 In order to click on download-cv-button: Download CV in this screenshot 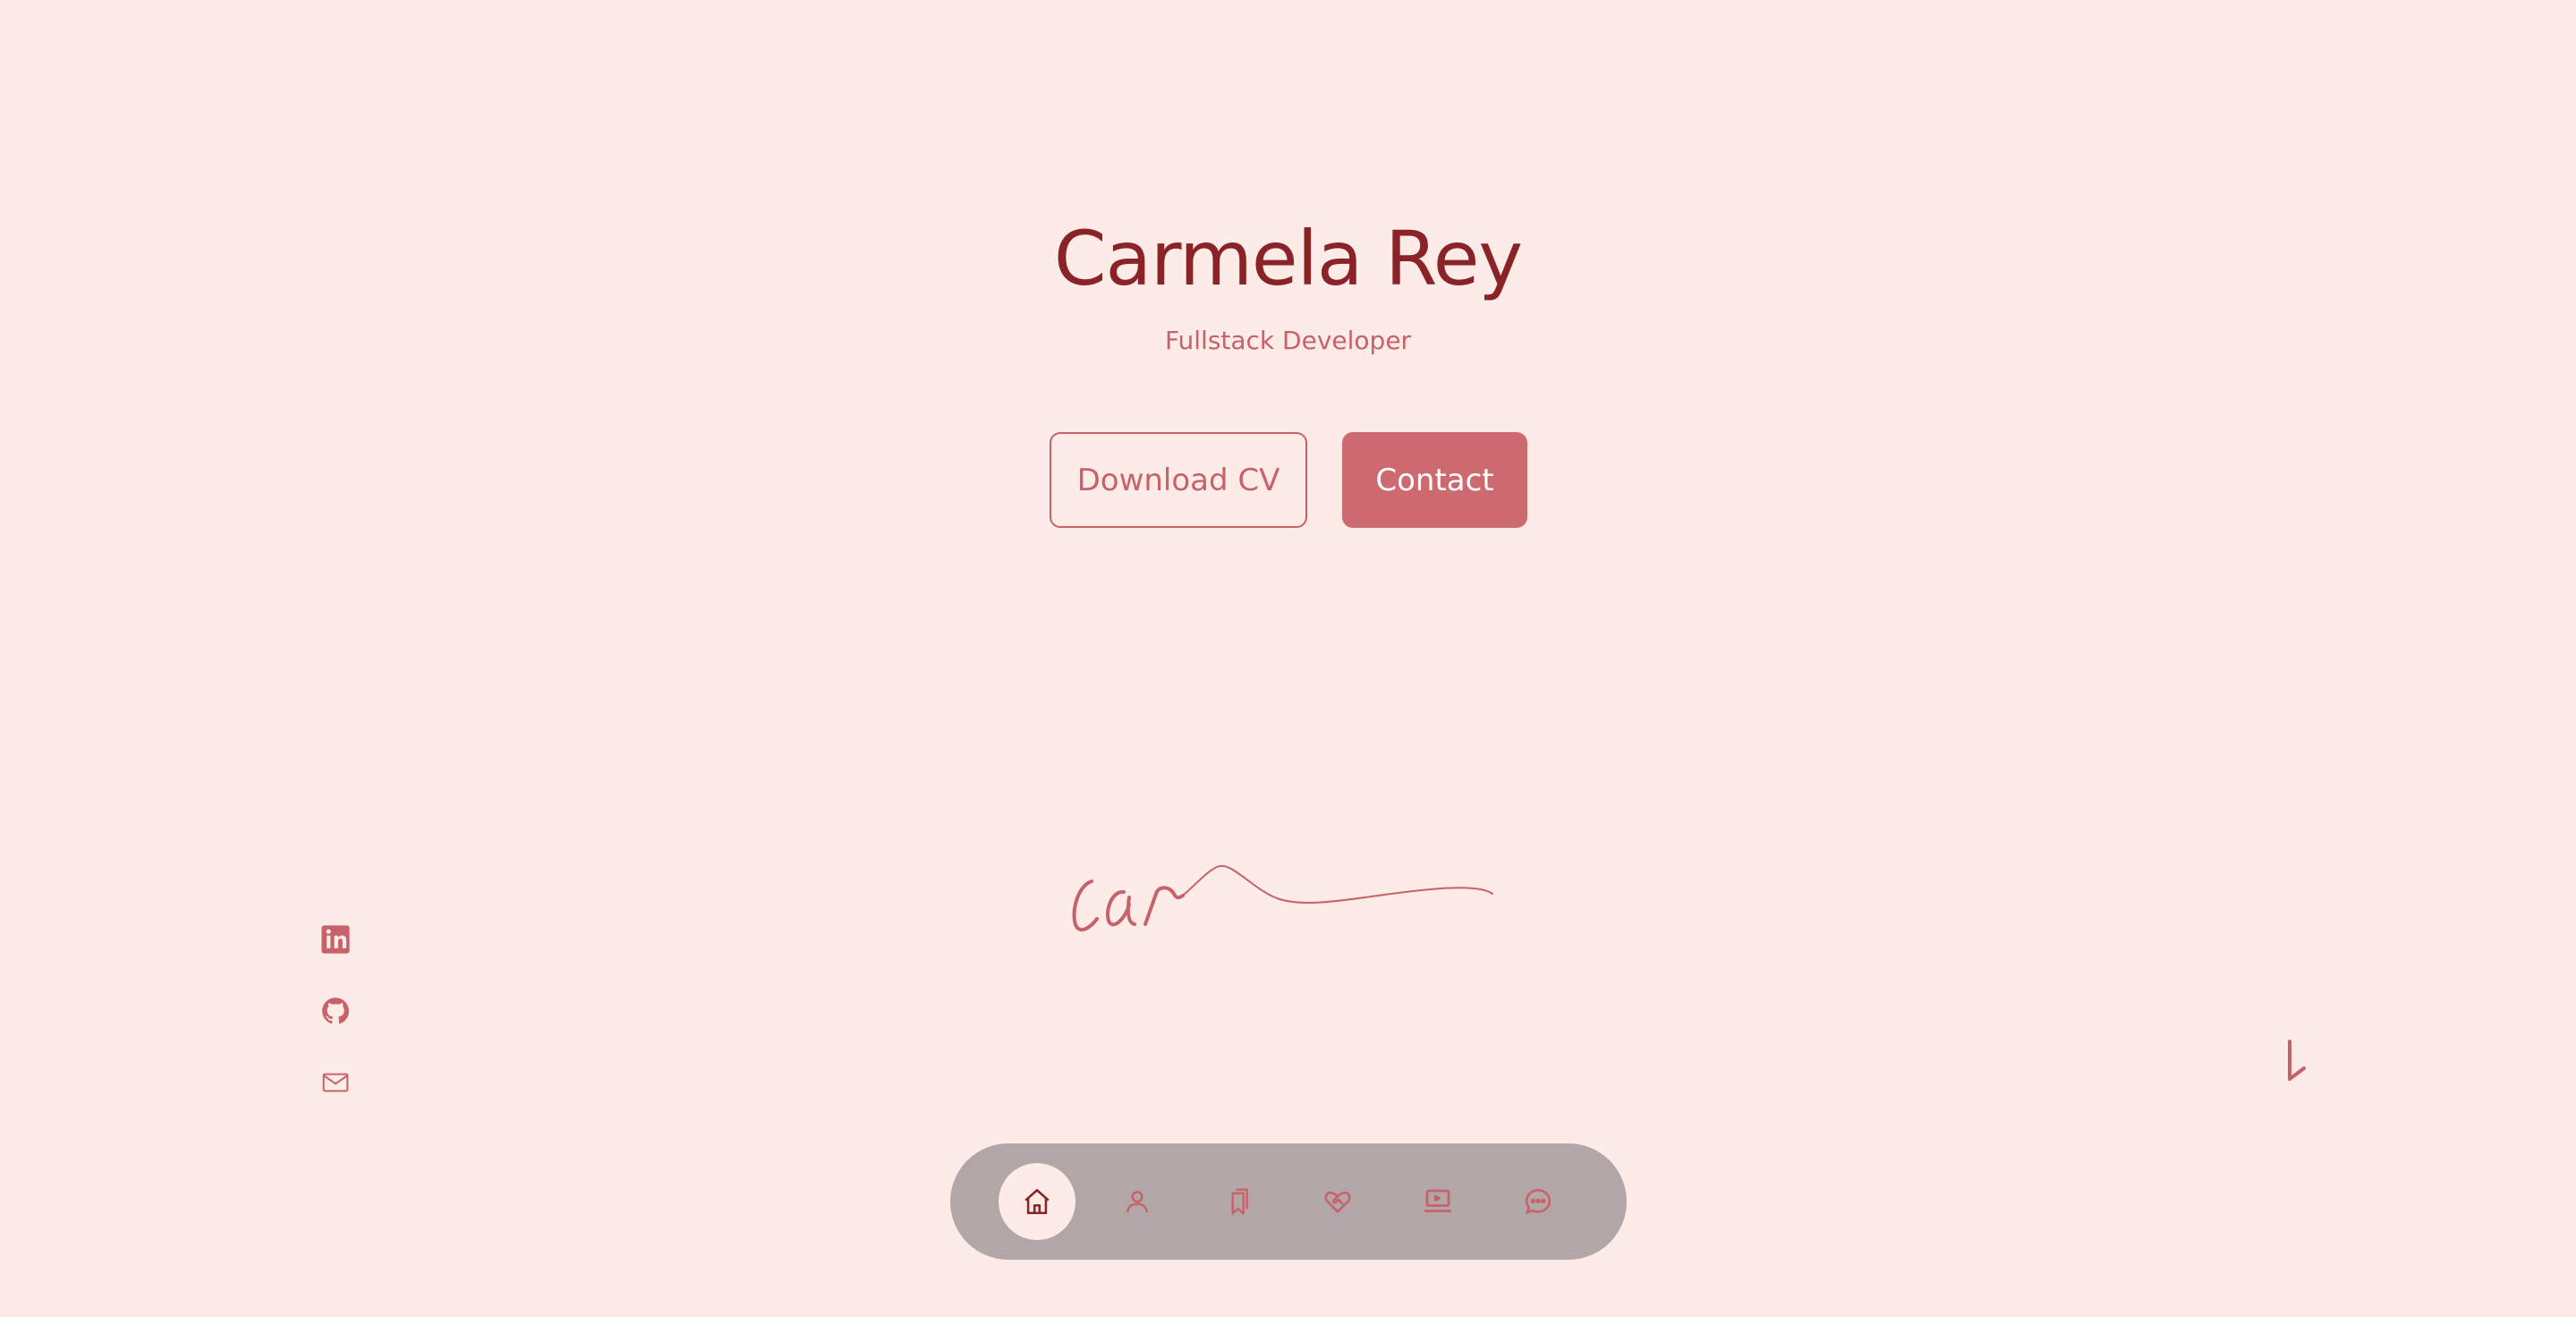, I will do `click(1178, 480)`.